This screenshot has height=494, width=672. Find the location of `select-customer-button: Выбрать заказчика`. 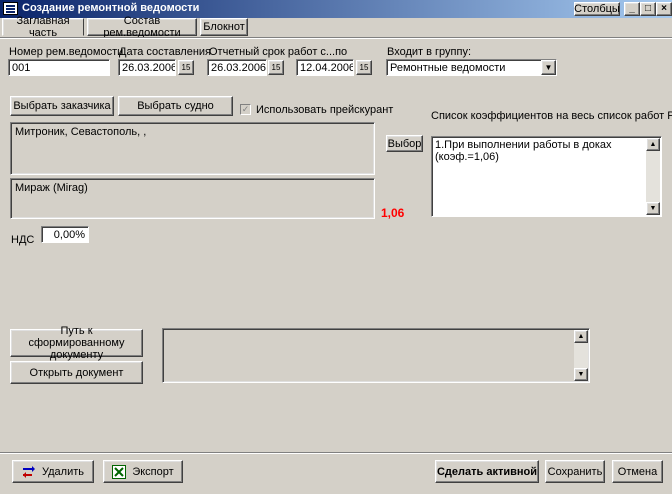

select-customer-button: Выбрать заказчика is located at coordinates (62, 106).